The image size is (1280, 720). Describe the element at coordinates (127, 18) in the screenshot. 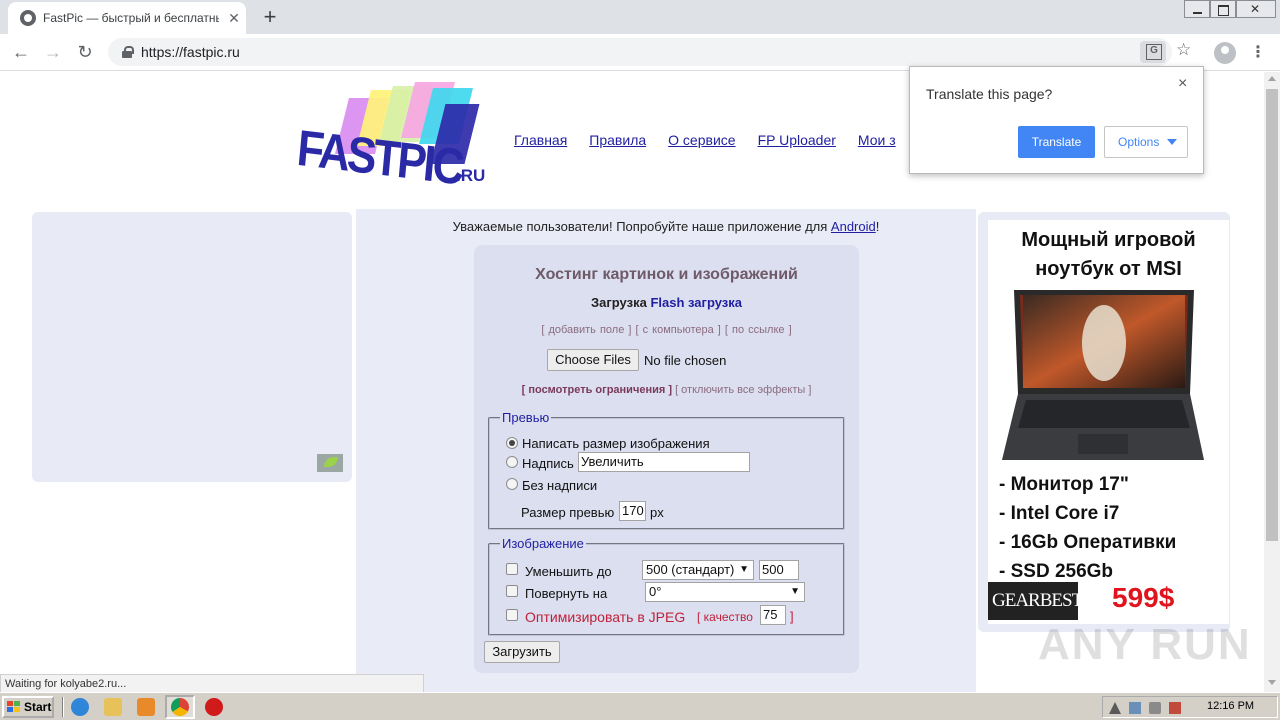

I see `browser-tab: FastPic — быстрый и бесплатный х ✕` at that location.